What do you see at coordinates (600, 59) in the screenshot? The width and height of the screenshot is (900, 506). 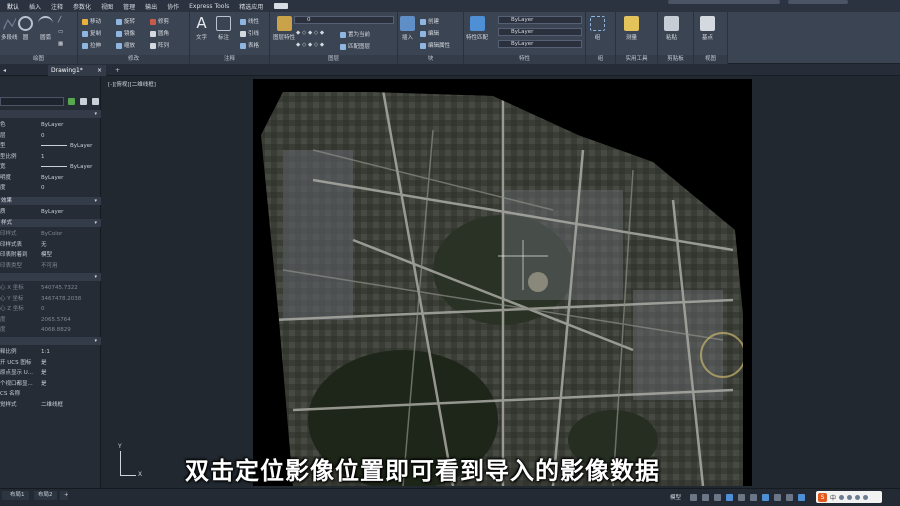 I see `ribbon-group-label: 组` at bounding box center [600, 59].